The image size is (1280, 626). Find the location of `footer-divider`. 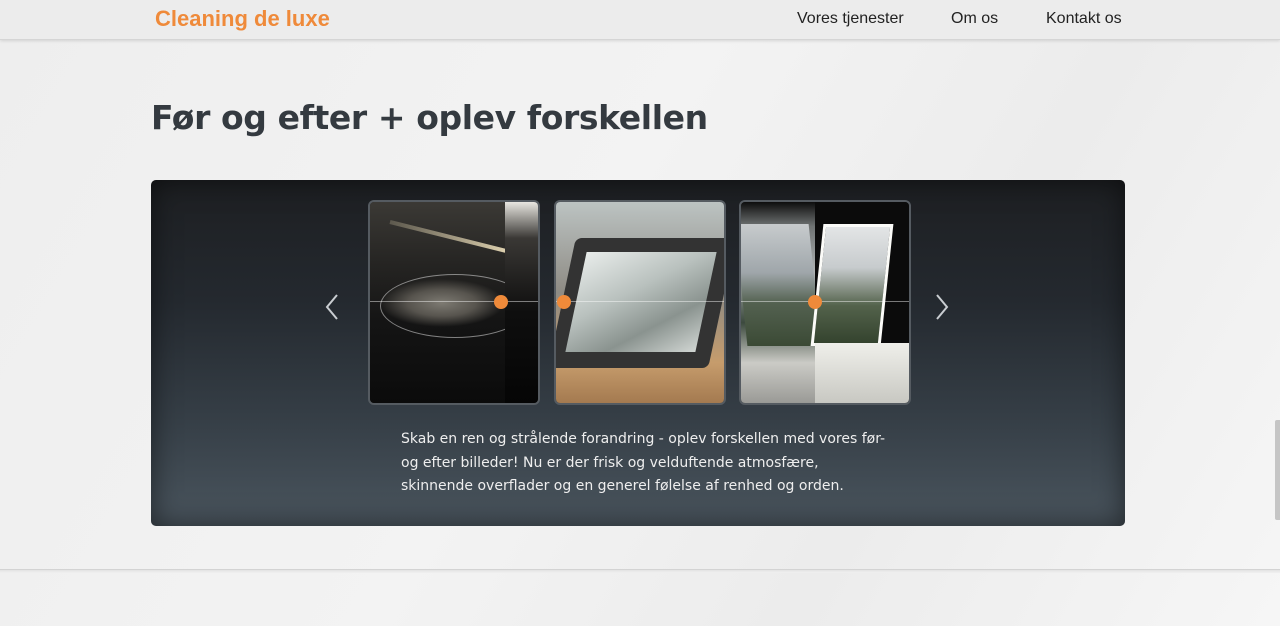

footer-divider is located at coordinates (640, 571).